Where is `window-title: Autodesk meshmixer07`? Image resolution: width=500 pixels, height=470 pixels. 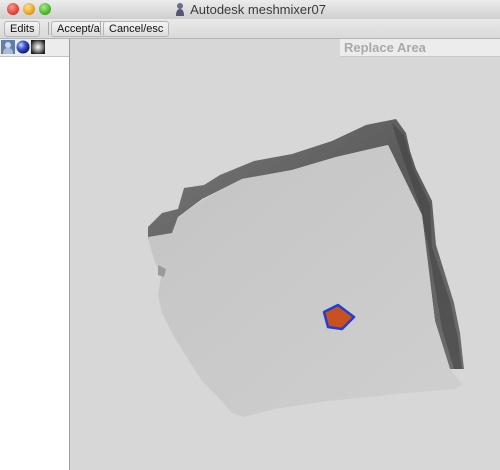 window-title: Autodesk meshmixer07 is located at coordinates (258, 9).